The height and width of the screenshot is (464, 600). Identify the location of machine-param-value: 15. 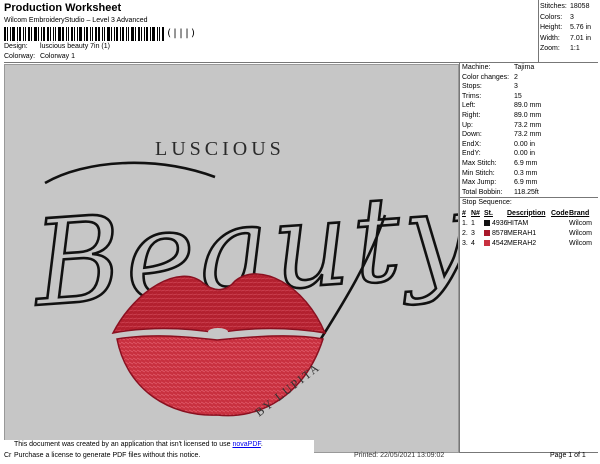
(518, 96).